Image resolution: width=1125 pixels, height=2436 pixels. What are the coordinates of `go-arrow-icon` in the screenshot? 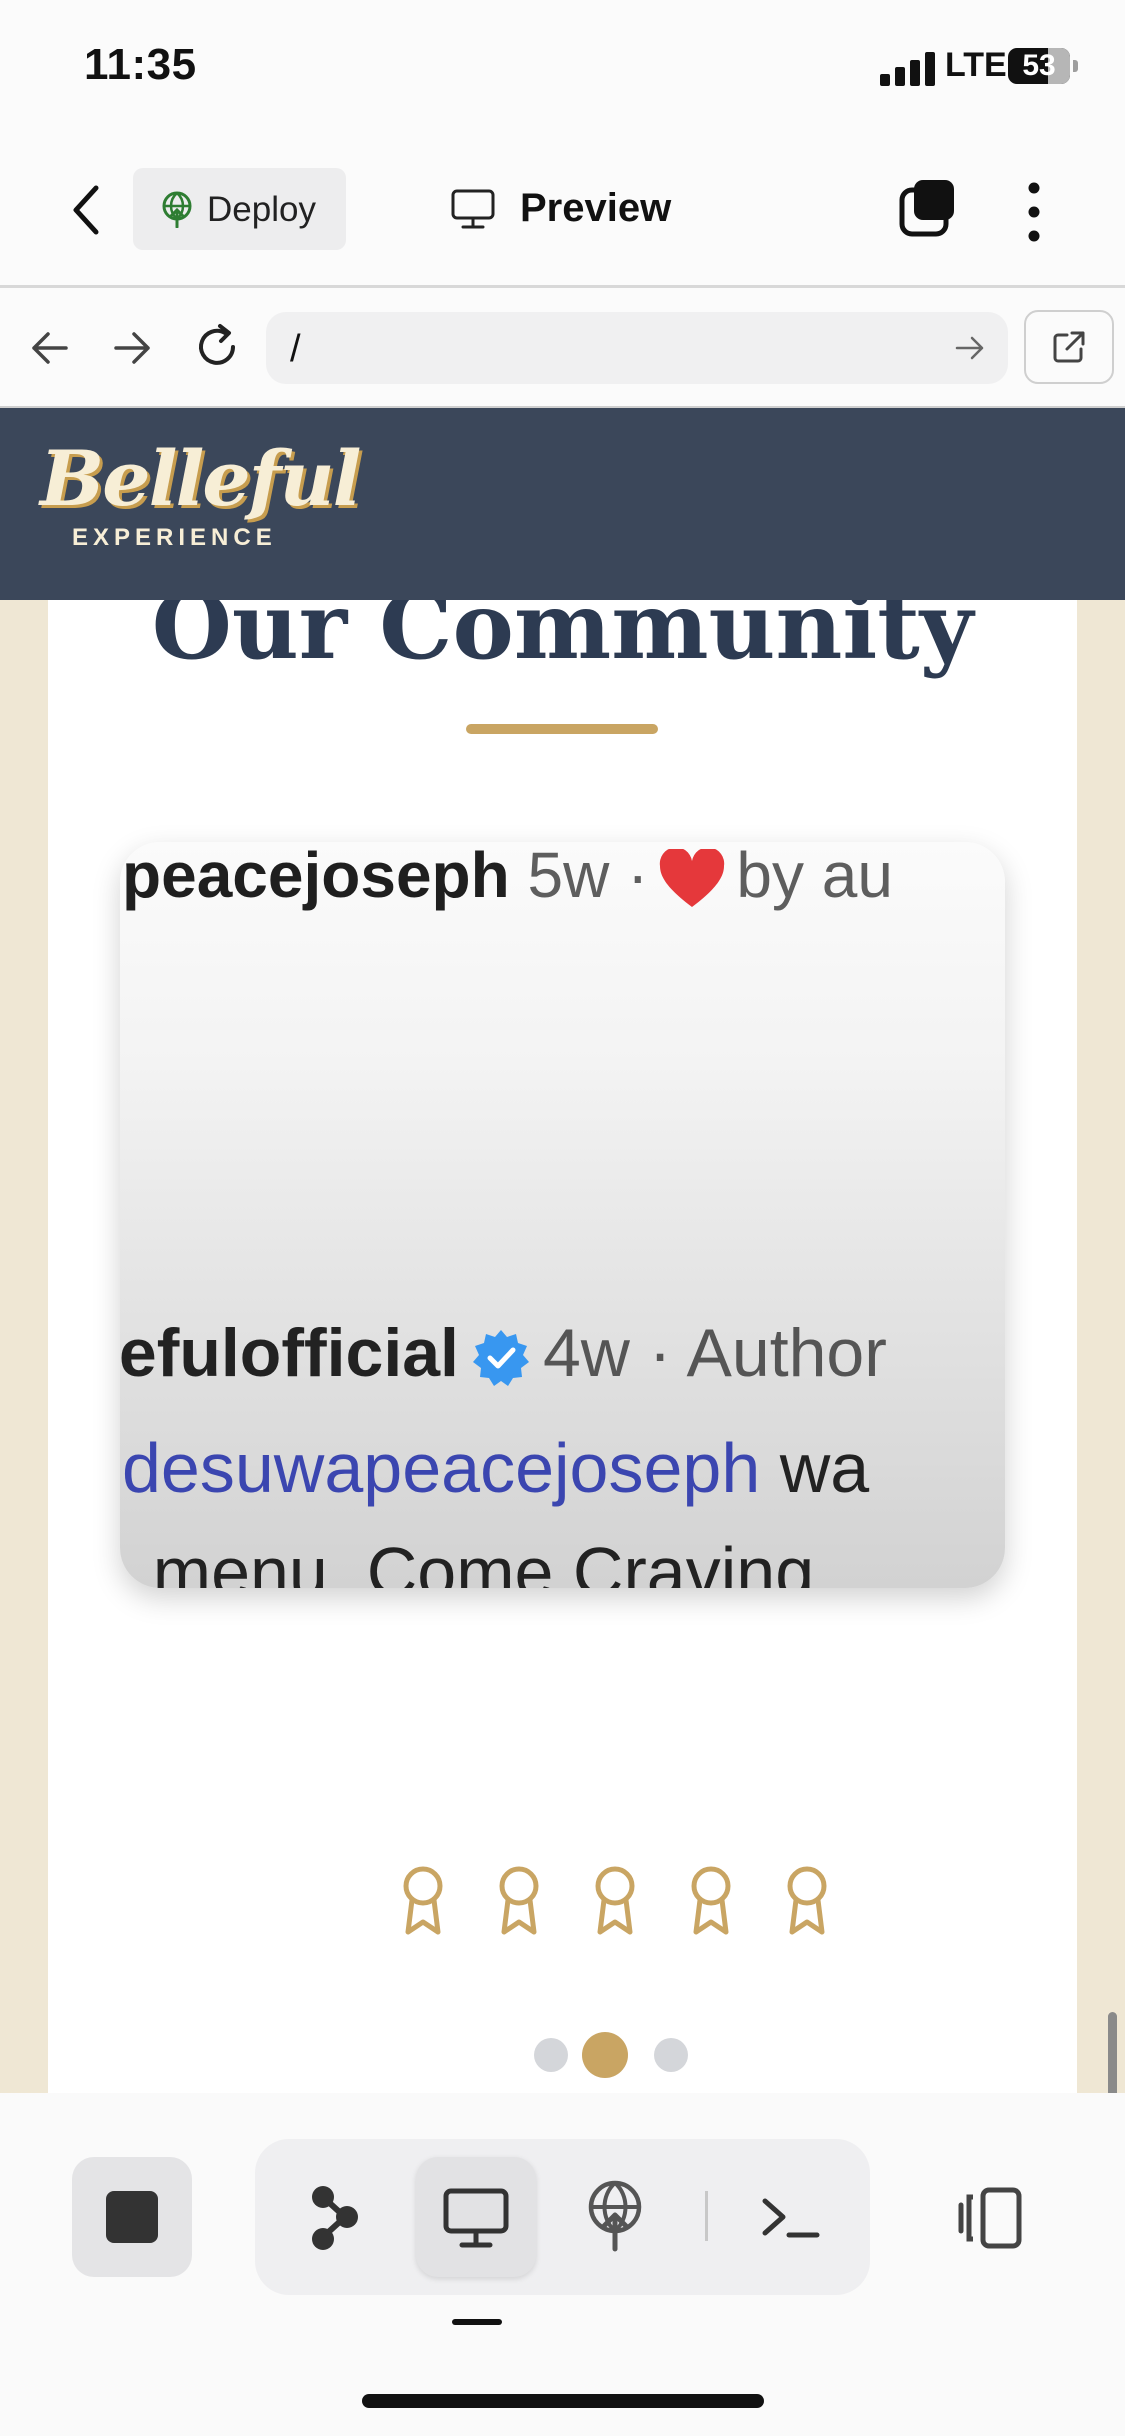 It's located at (970, 348).